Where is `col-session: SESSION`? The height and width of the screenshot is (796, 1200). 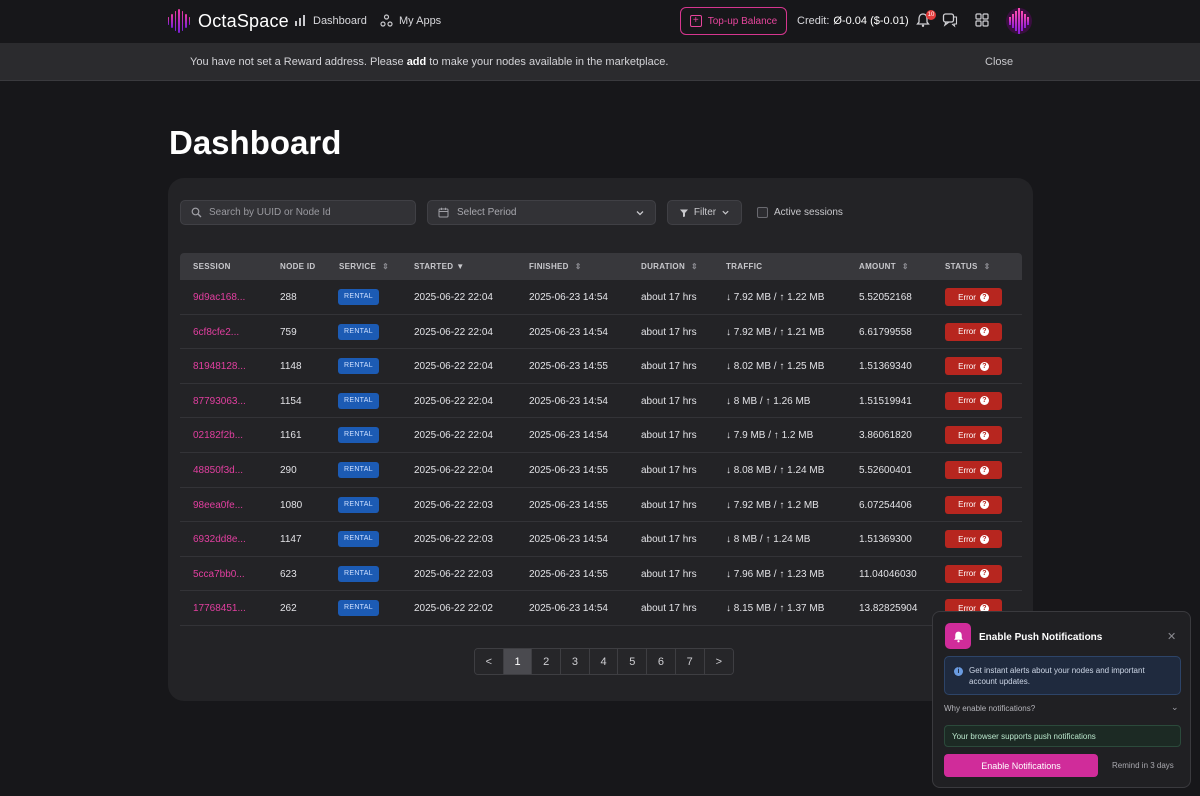
col-session: SESSION is located at coordinates (212, 266).